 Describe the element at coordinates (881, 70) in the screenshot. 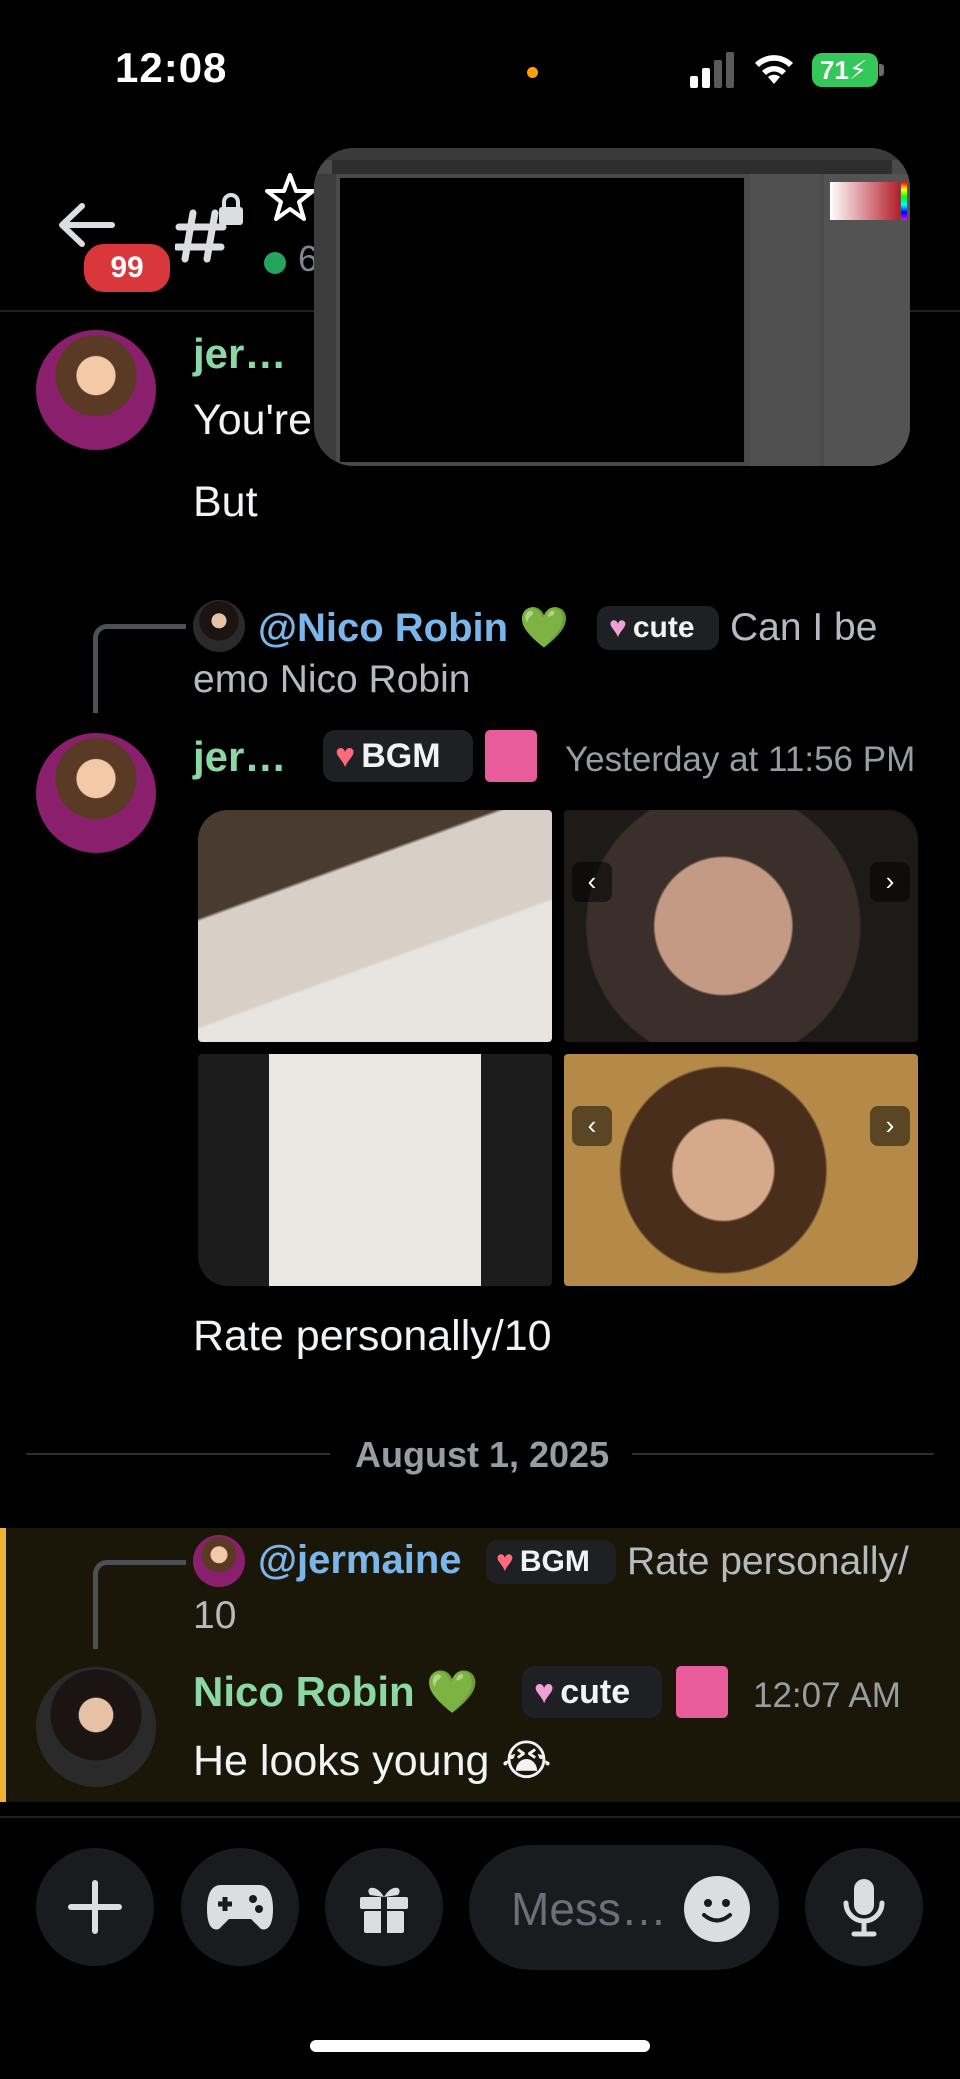

I see `battery-cap` at that location.